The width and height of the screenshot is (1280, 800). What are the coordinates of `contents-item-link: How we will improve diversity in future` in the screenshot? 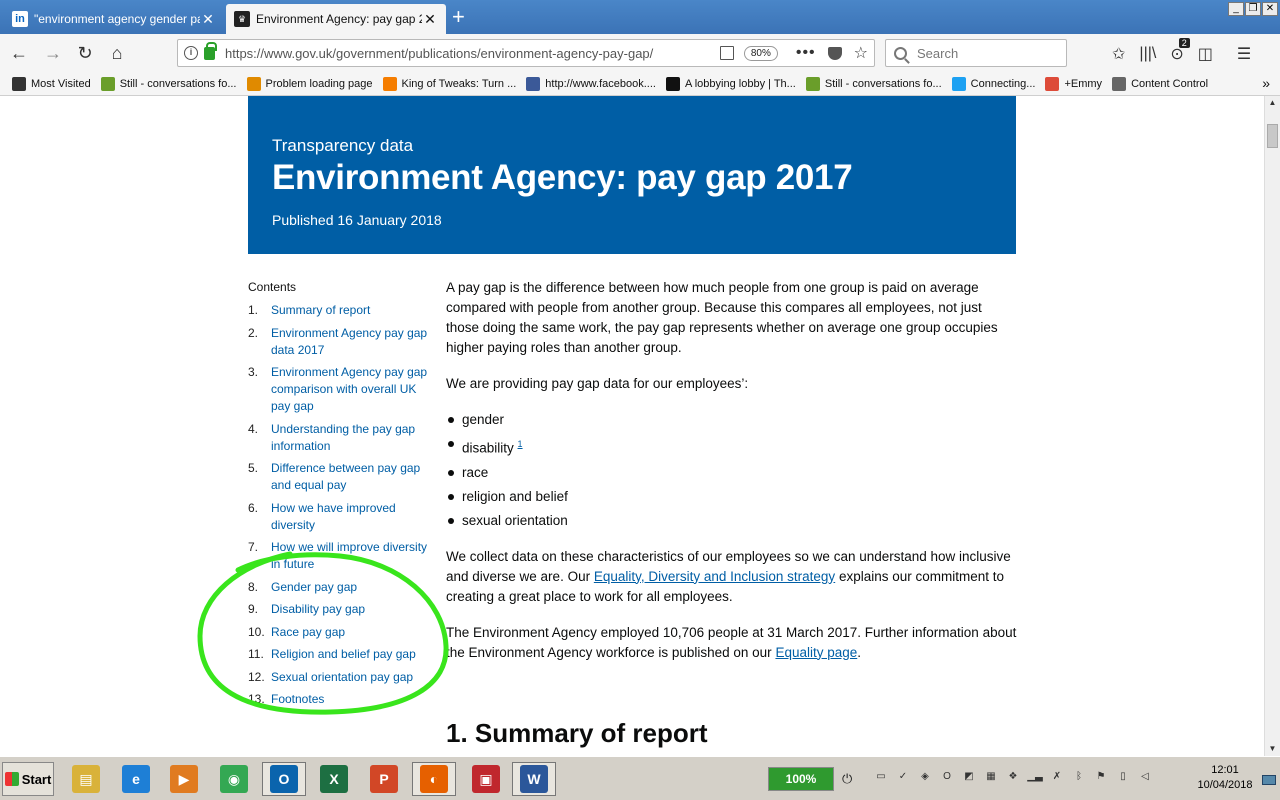 It's located at (349, 556).